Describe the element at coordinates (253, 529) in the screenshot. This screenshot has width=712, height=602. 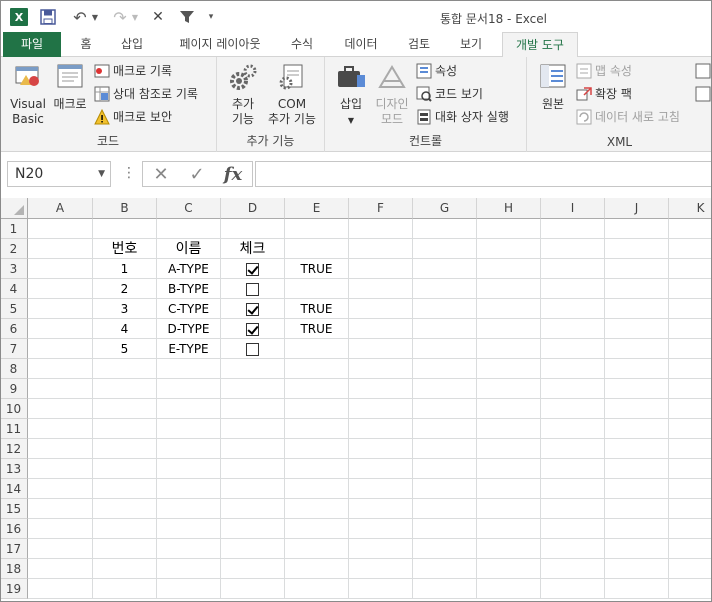
I see `cell-d16` at that location.